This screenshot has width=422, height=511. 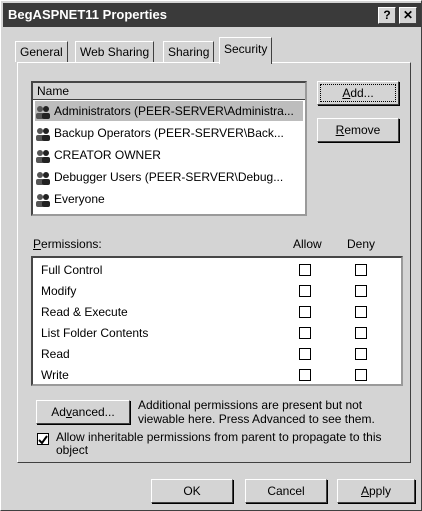 I want to click on ok-button: OK, so click(x=192, y=491).